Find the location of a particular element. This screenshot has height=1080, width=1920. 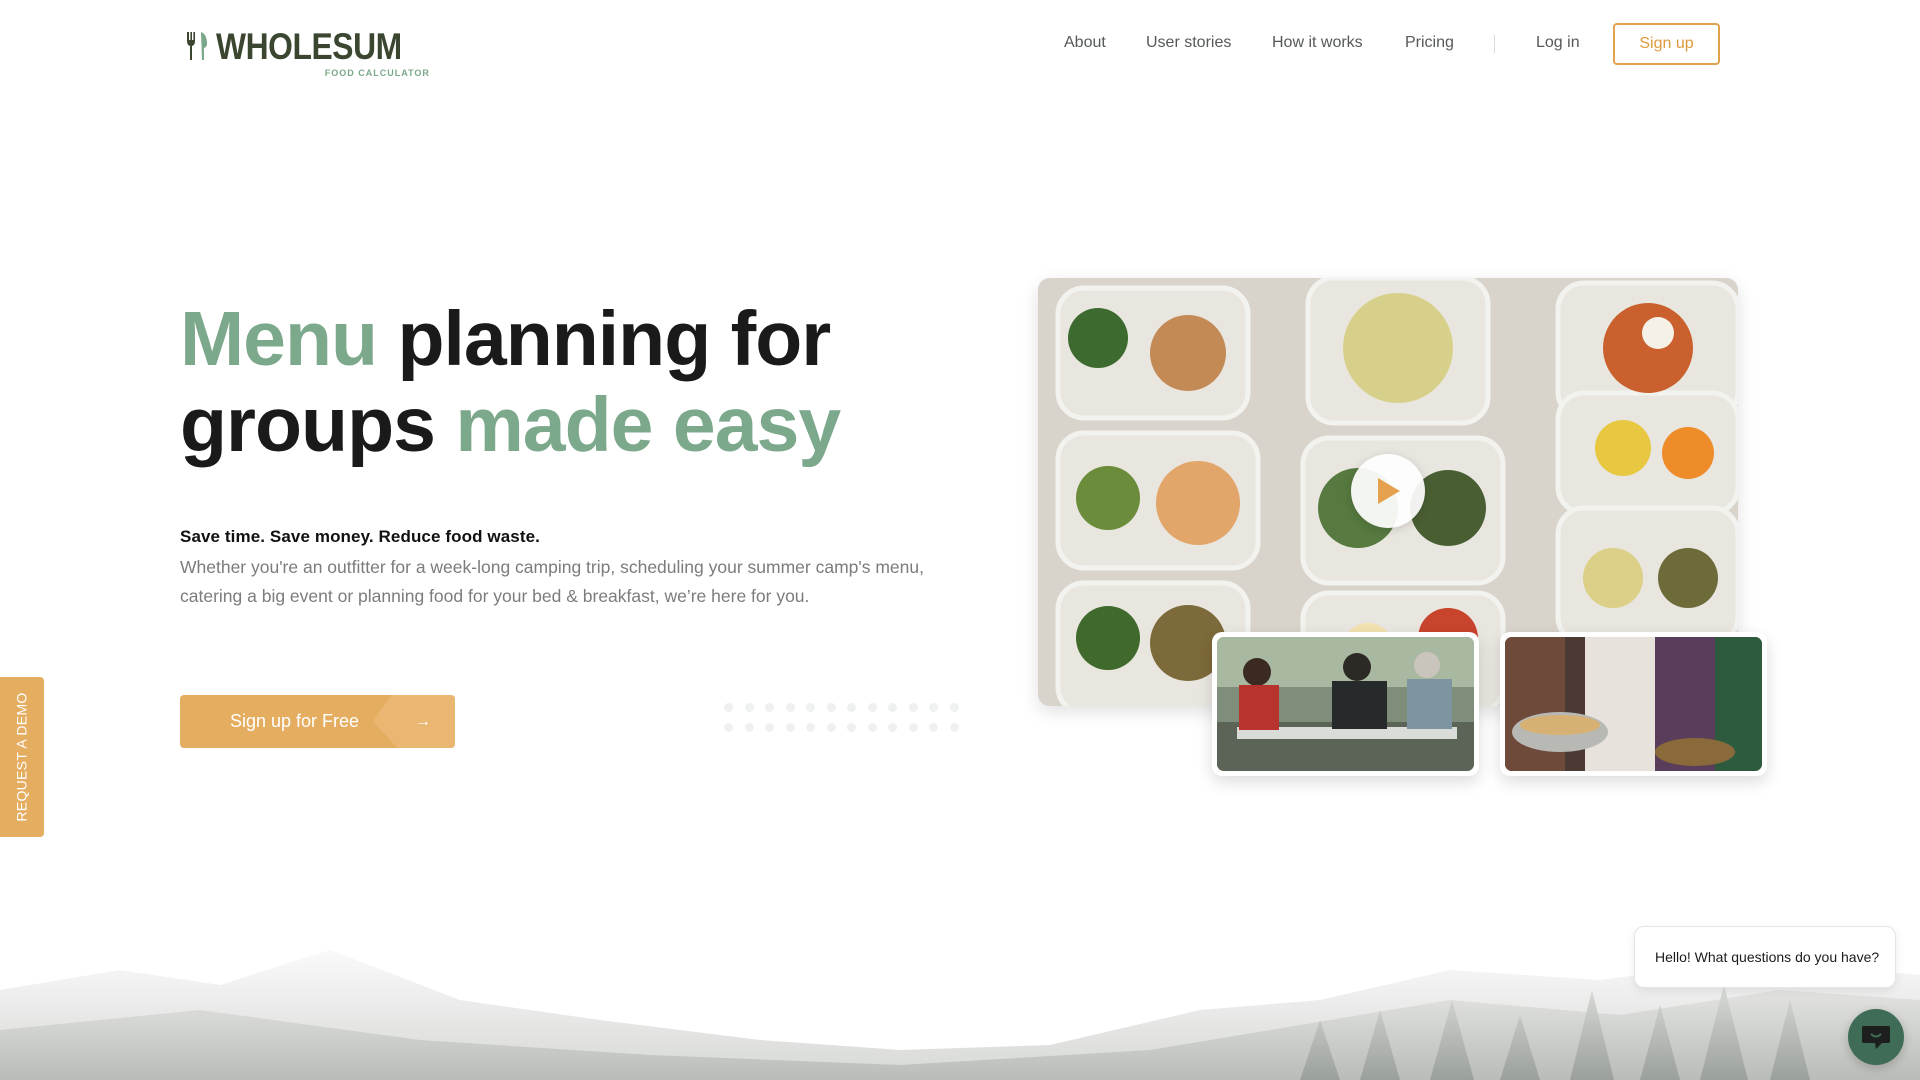

request-demo-tab: REQUEST A DEMO is located at coordinates (22, 757).